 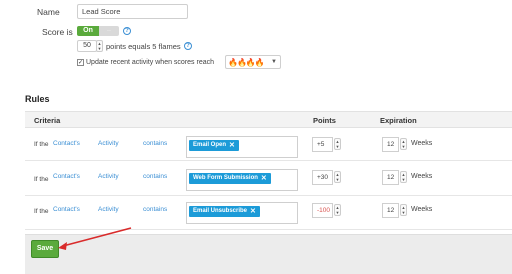 I want to click on annotation-arrow-line, so click(x=97, y=237).